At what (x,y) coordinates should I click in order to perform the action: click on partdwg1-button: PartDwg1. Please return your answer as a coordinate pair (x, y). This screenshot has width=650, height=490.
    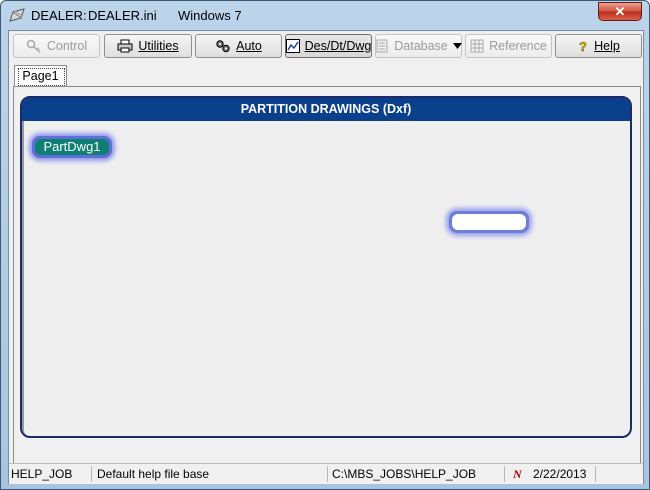
    Looking at the image, I should click on (72, 147).